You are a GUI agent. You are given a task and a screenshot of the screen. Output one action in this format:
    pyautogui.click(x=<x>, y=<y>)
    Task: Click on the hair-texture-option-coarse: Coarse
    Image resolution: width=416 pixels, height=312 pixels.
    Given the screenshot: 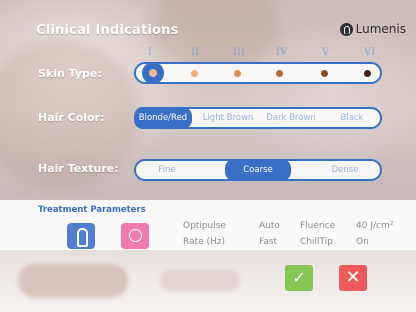 What is the action you would take?
    pyautogui.click(x=258, y=170)
    